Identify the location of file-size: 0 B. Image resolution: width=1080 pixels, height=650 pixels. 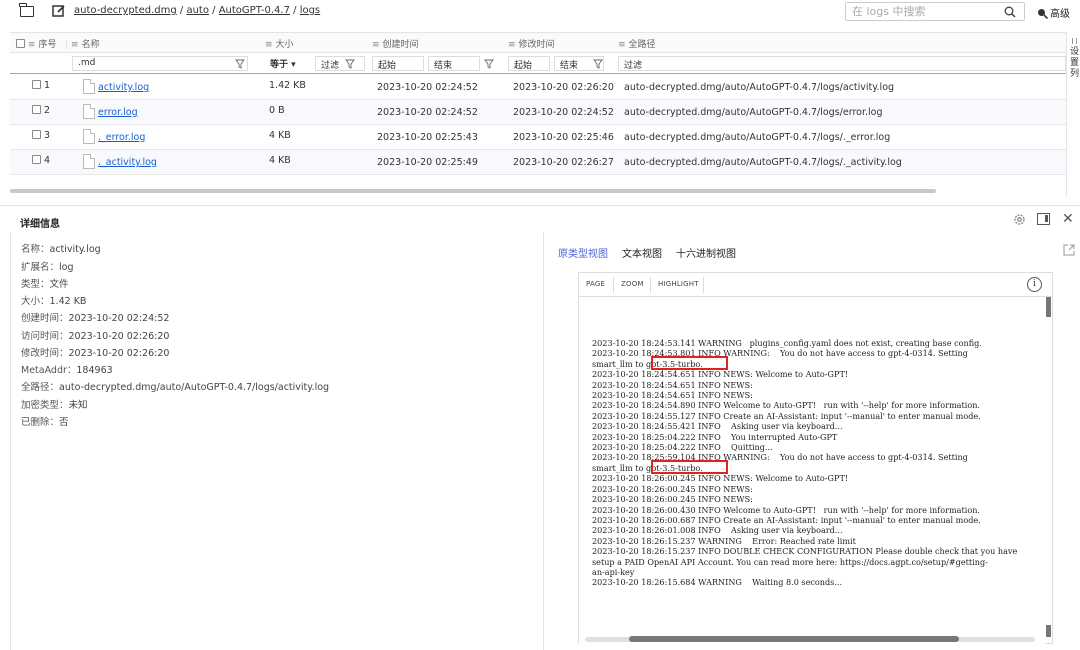
(277, 110).